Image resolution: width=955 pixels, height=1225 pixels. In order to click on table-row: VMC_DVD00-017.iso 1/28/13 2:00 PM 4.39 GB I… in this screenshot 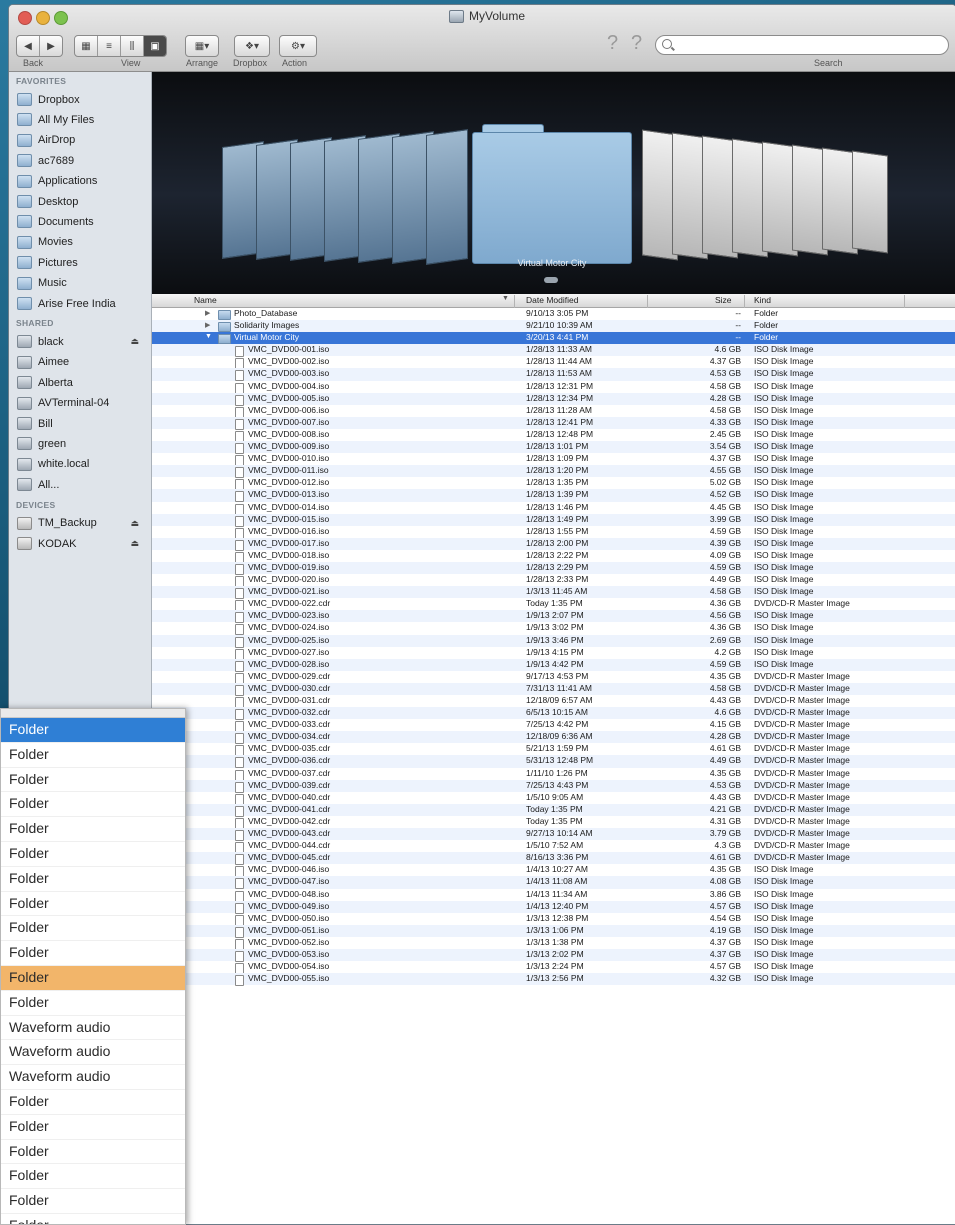, I will do `click(553, 544)`.